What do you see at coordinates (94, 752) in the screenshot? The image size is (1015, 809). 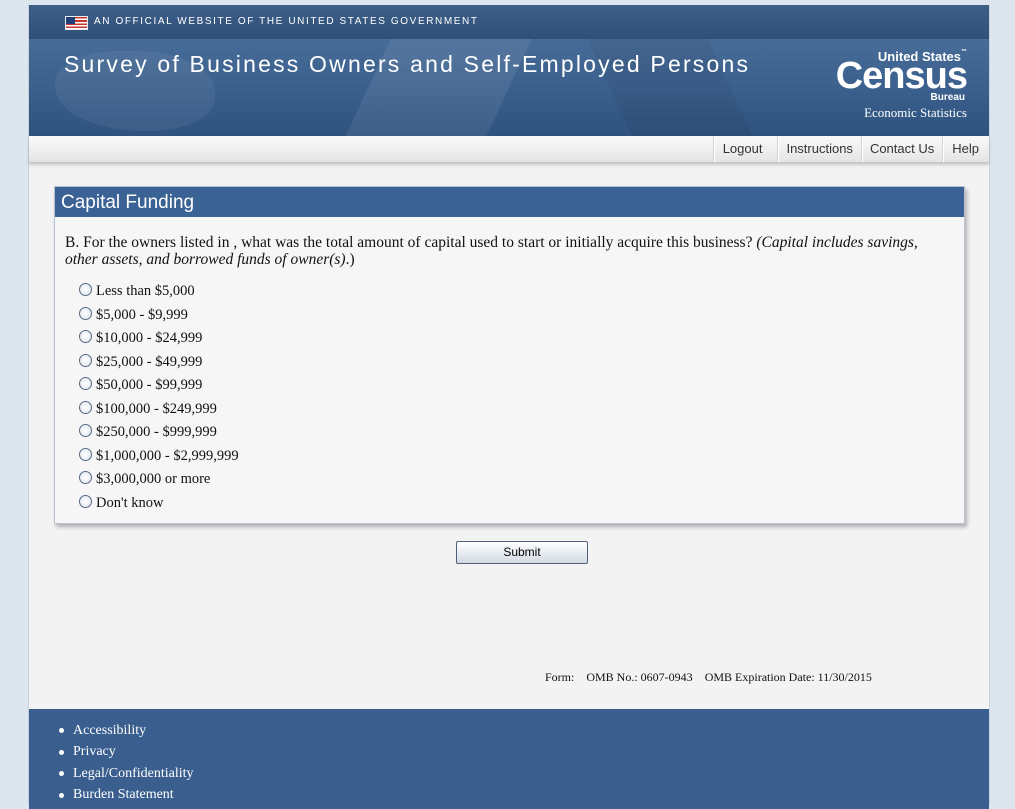 I see `footer-link-privacy: Privacy` at bounding box center [94, 752].